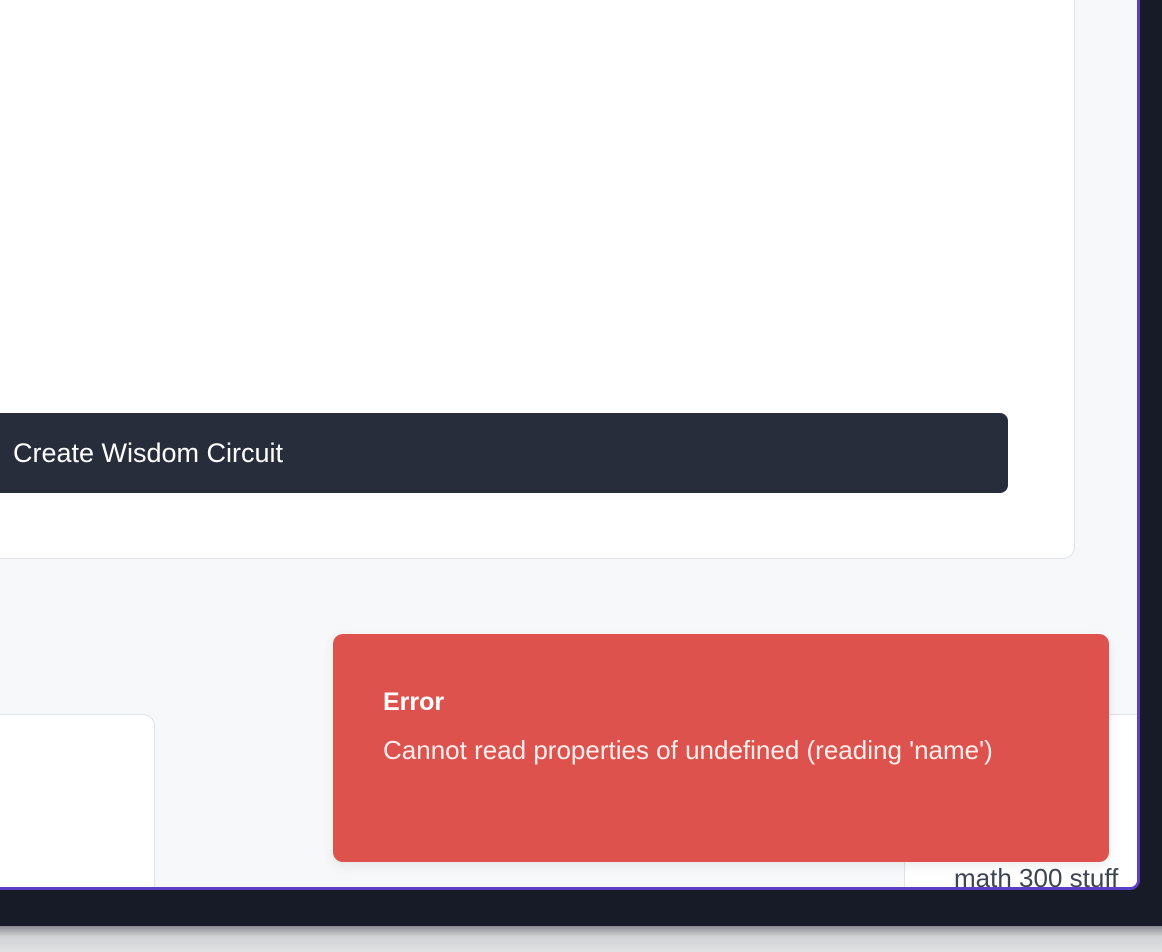 This screenshot has width=1162, height=952. Describe the element at coordinates (581, 939) in the screenshot. I see `window-shadow` at that location.